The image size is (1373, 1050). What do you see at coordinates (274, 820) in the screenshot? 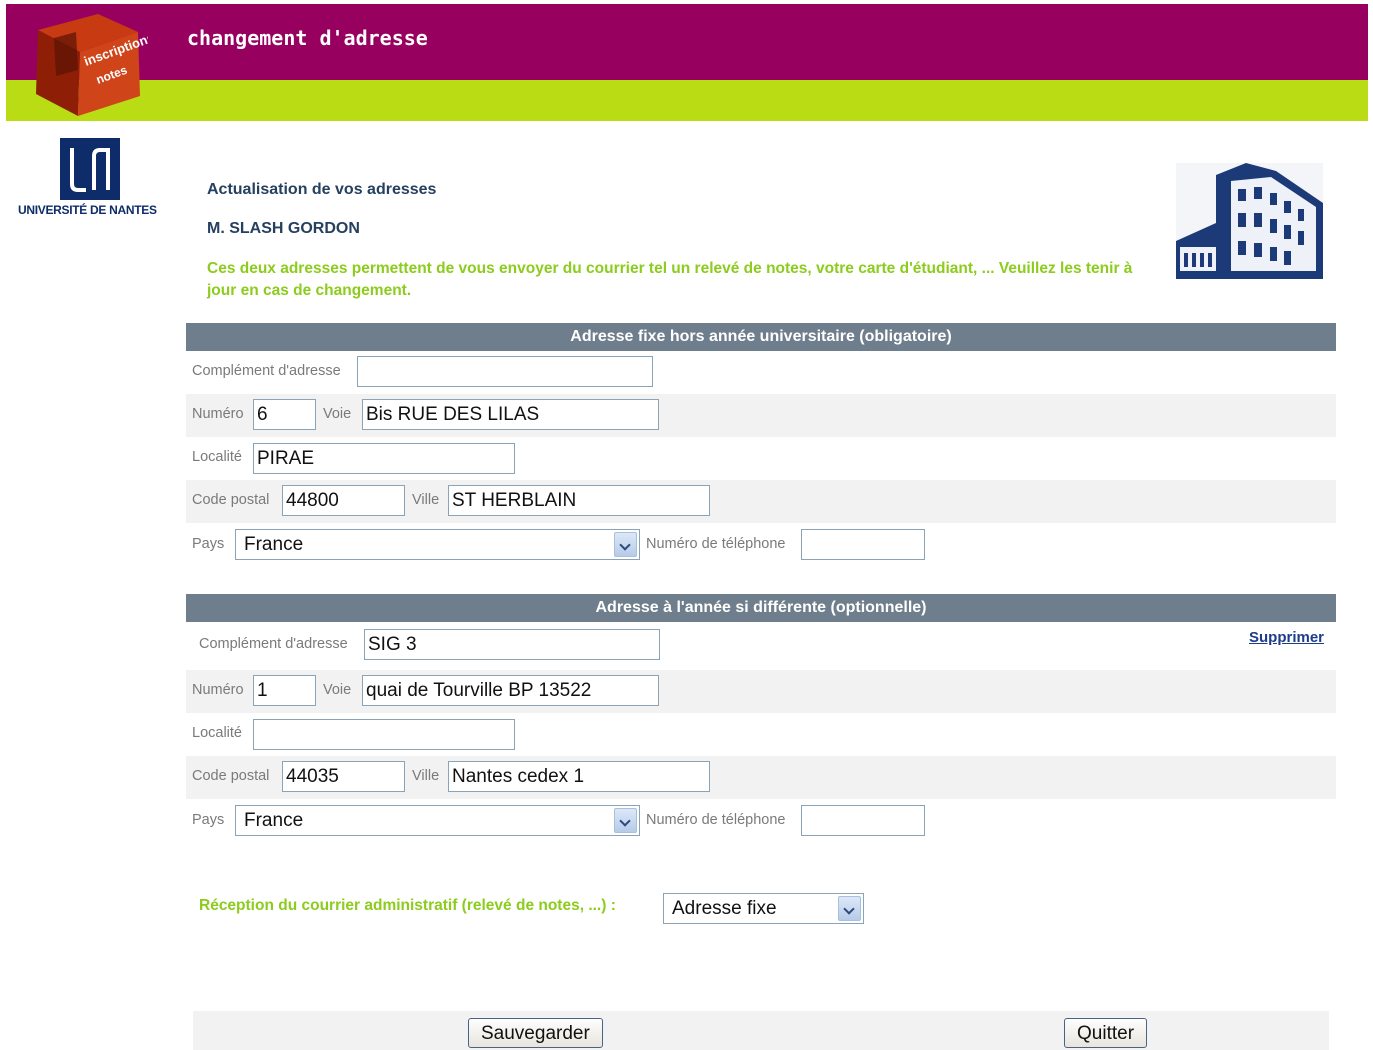
I see `year-pays-value: France` at bounding box center [274, 820].